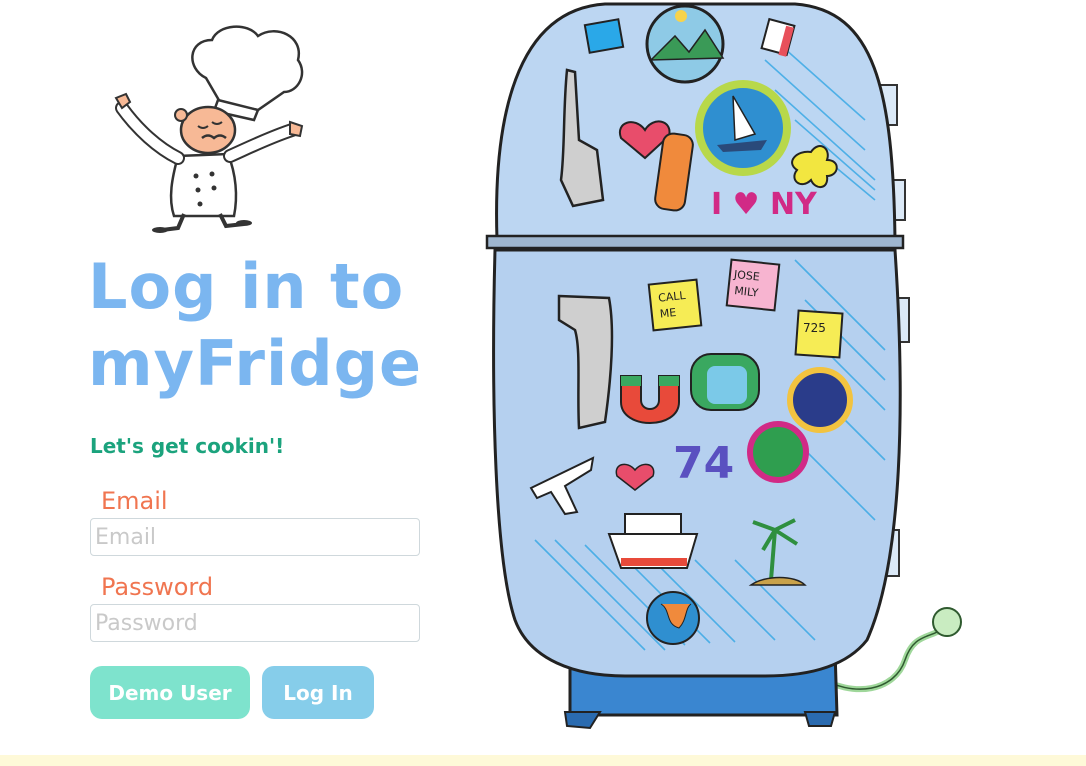  Describe the element at coordinates (255, 623) in the screenshot. I see `password-field` at that location.